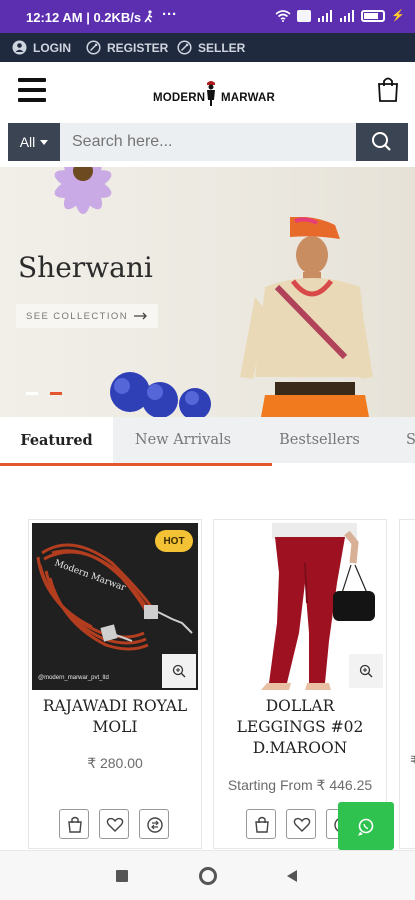  Describe the element at coordinates (174, 541) in the screenshot. I see `hot-badge: HOT` at that location.